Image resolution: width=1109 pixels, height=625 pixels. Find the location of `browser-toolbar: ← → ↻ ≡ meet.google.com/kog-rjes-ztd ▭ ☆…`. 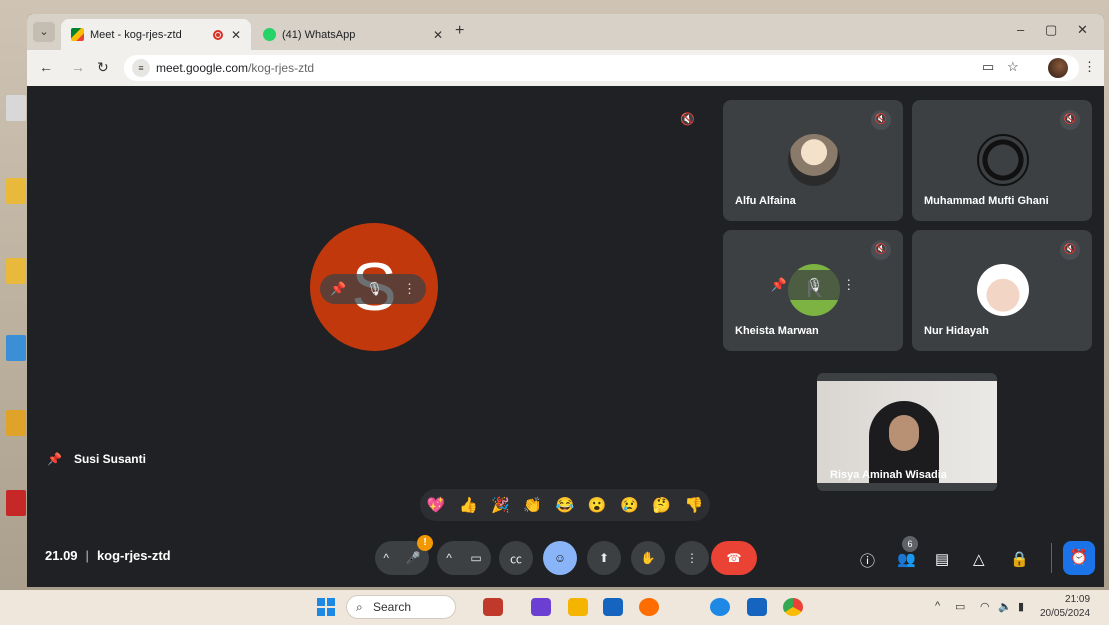

browser-toolbar: ← → ↻ ≡ meet.google.com/kog-rjes-ztd ▭ ☆… is located at coordinates (565, 68).